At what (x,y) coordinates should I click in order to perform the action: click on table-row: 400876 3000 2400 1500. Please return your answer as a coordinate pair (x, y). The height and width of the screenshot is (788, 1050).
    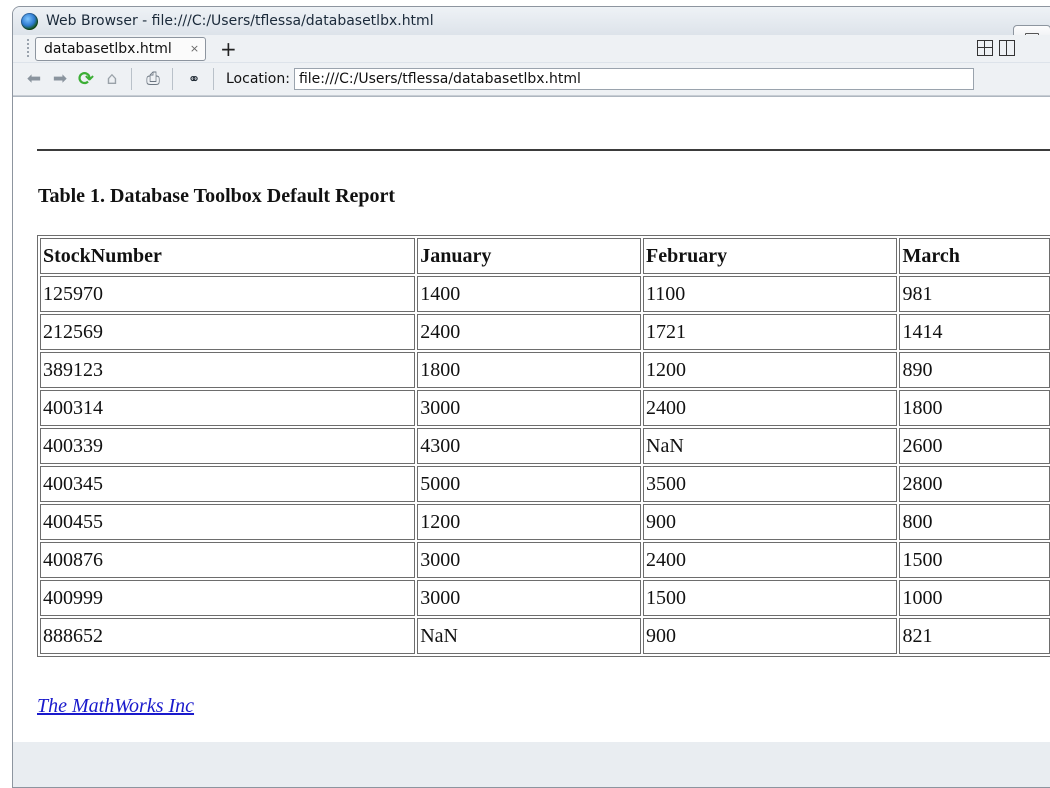
    Looking at the image, I should click on (545, 560).